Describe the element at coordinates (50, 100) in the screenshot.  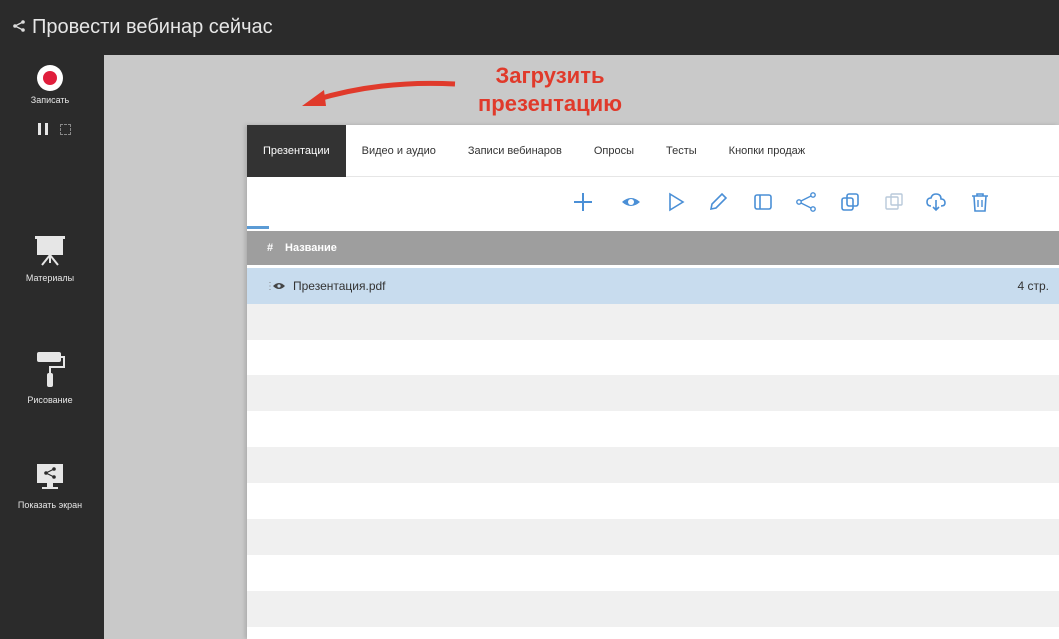
I see `record-label: Записать` at that location.